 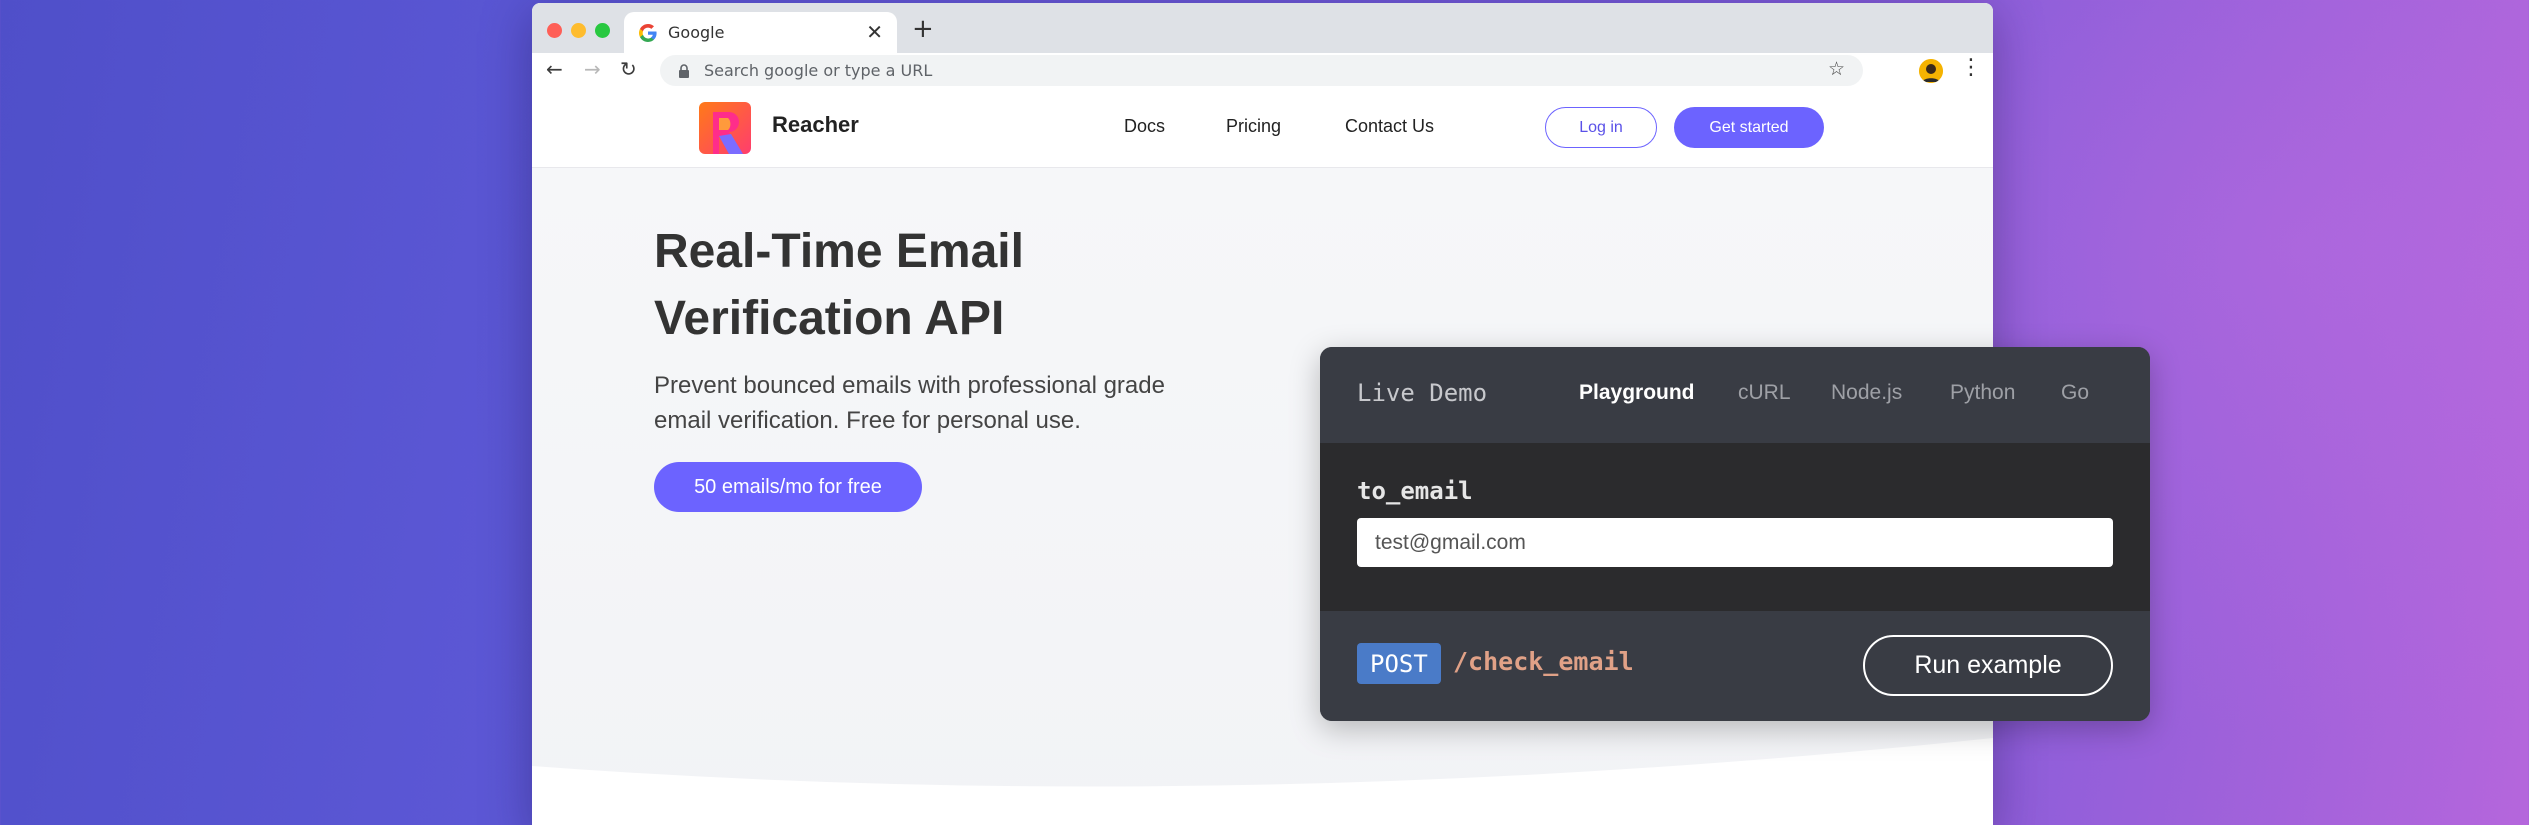 I want to click on bookmark-star-icon: ☆, so click(x=1836, y=69).